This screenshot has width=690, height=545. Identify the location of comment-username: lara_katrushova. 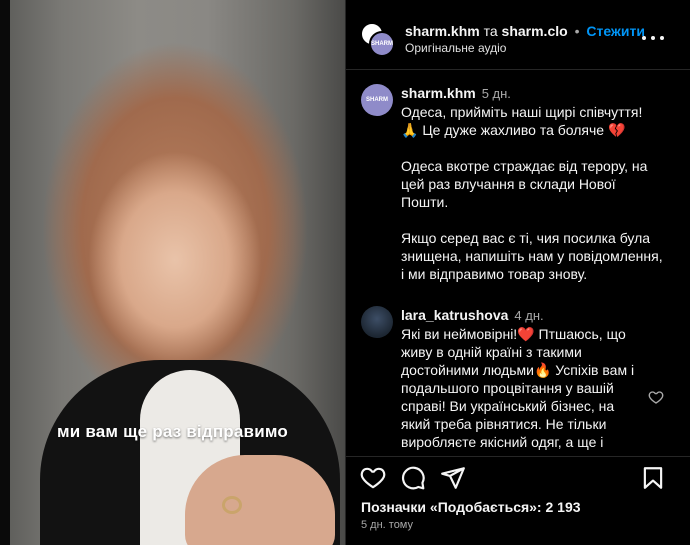
(454, 315).